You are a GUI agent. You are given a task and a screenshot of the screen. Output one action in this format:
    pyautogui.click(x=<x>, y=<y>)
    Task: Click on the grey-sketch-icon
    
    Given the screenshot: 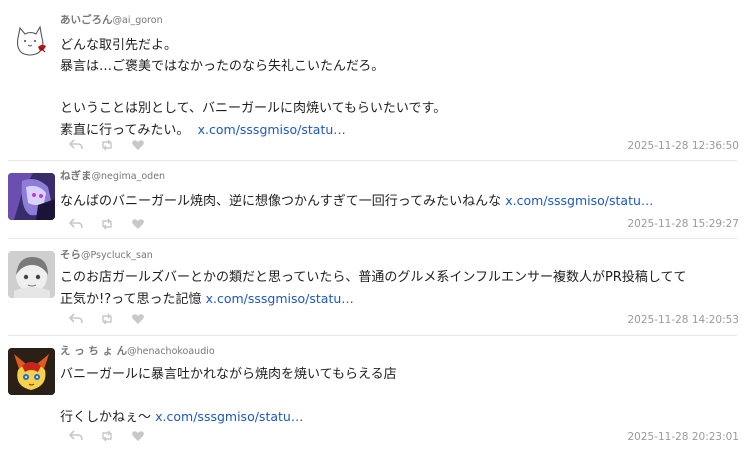 What is the action you would take?
    pyautogui.click(x=31, y=274)
    